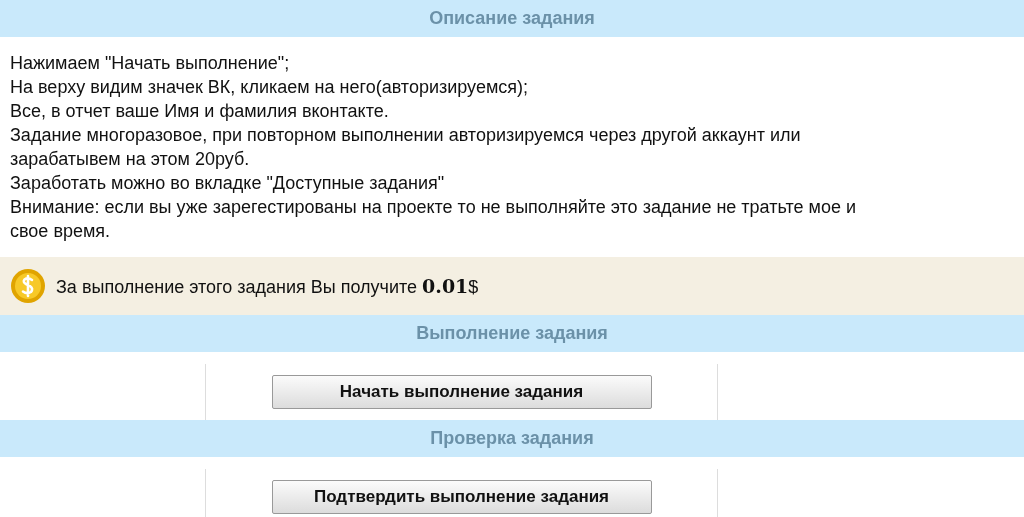  I want to click on section-heading: Проверка задания, so click(512, 438).